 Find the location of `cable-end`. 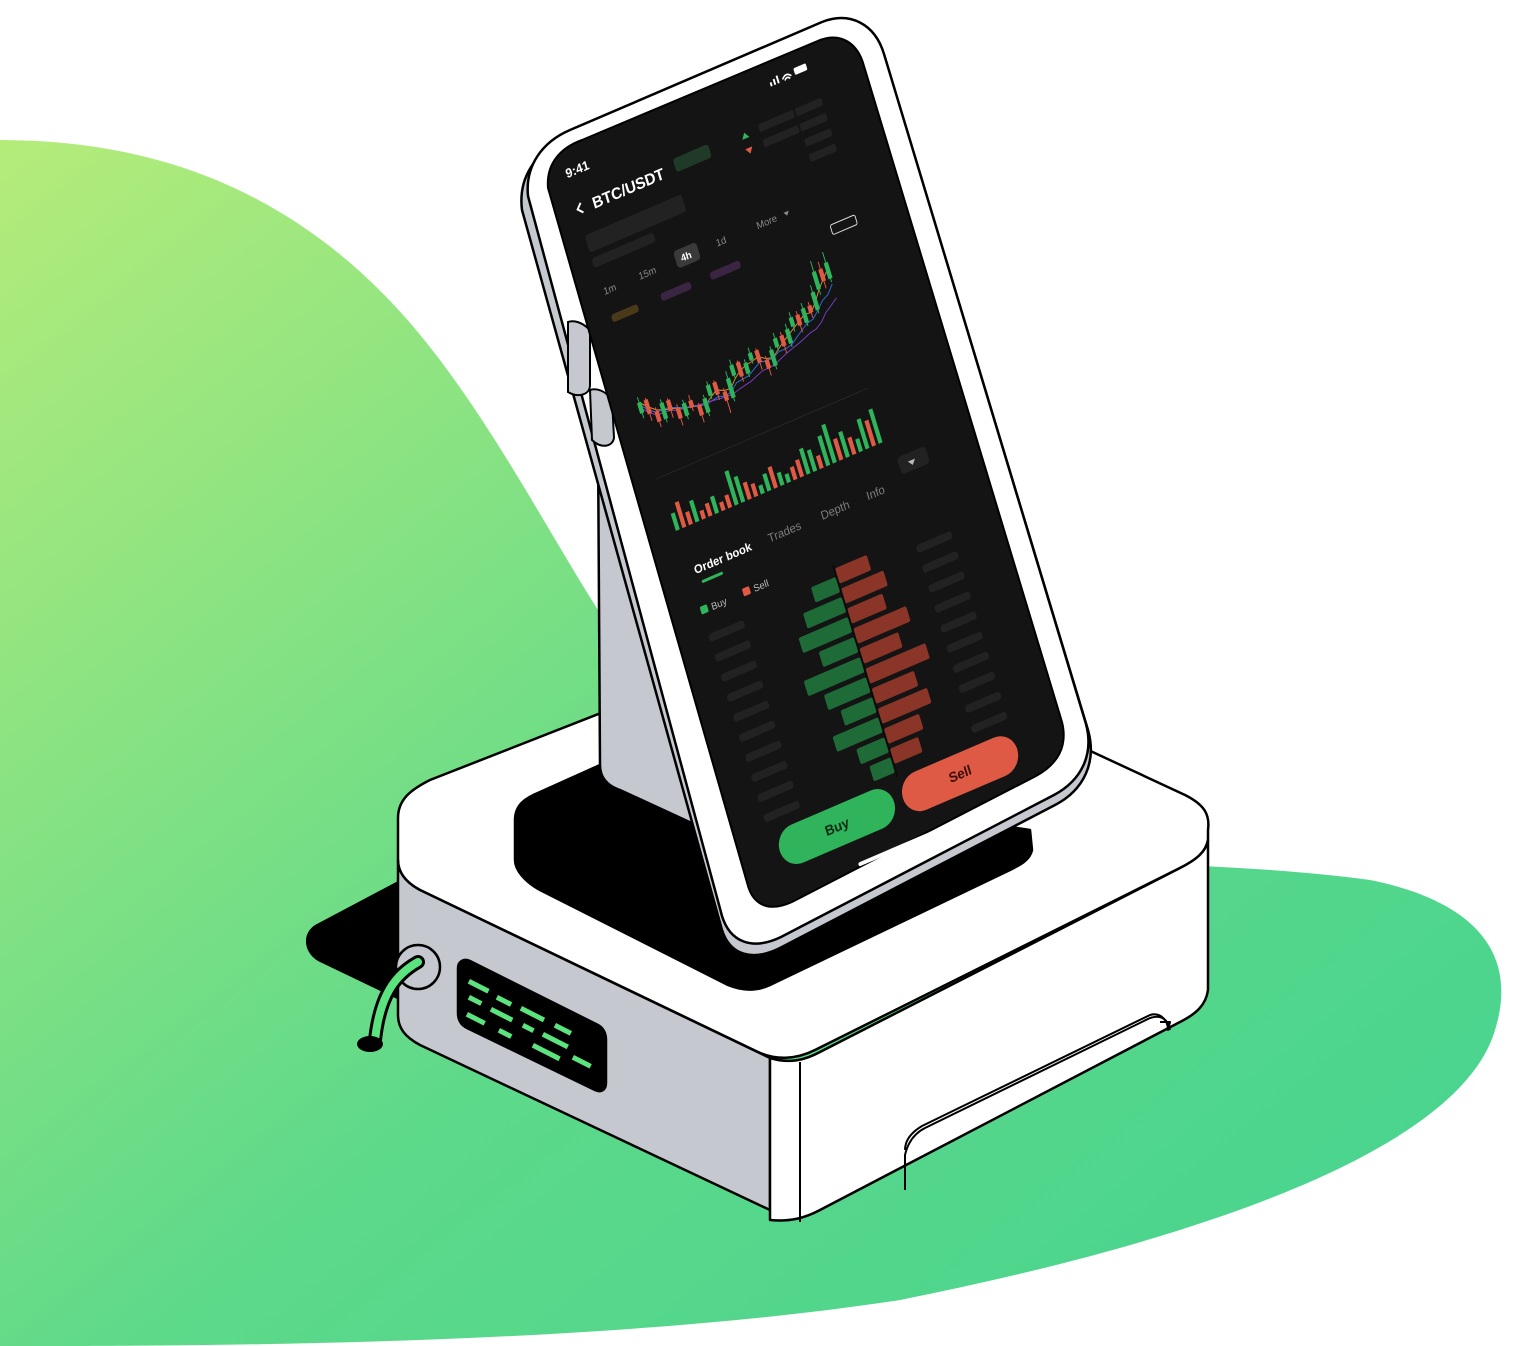

cable-end is located at coordinates (370, 1044).